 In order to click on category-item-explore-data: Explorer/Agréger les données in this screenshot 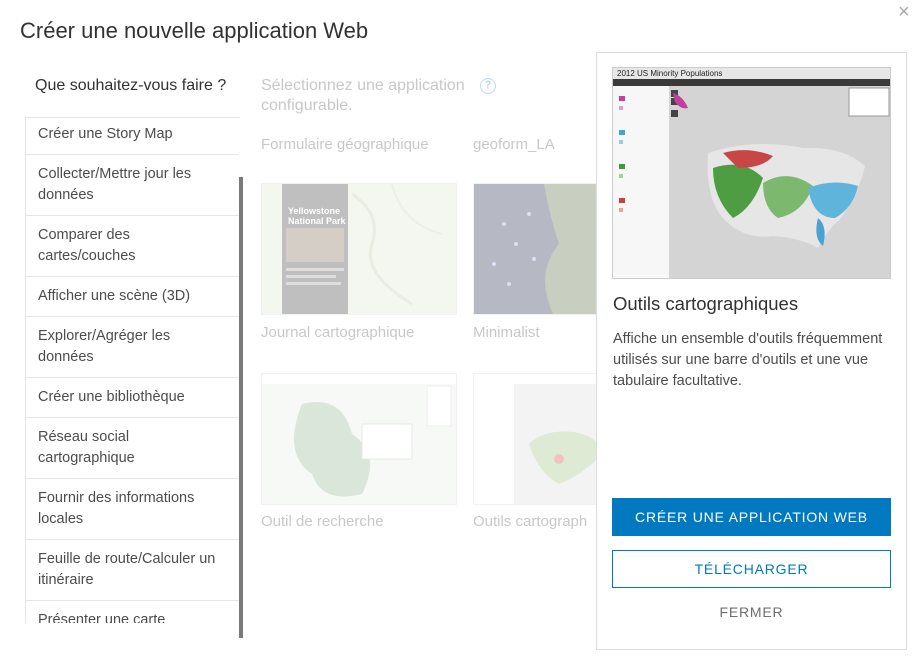, I will do `click(132, 347)`.